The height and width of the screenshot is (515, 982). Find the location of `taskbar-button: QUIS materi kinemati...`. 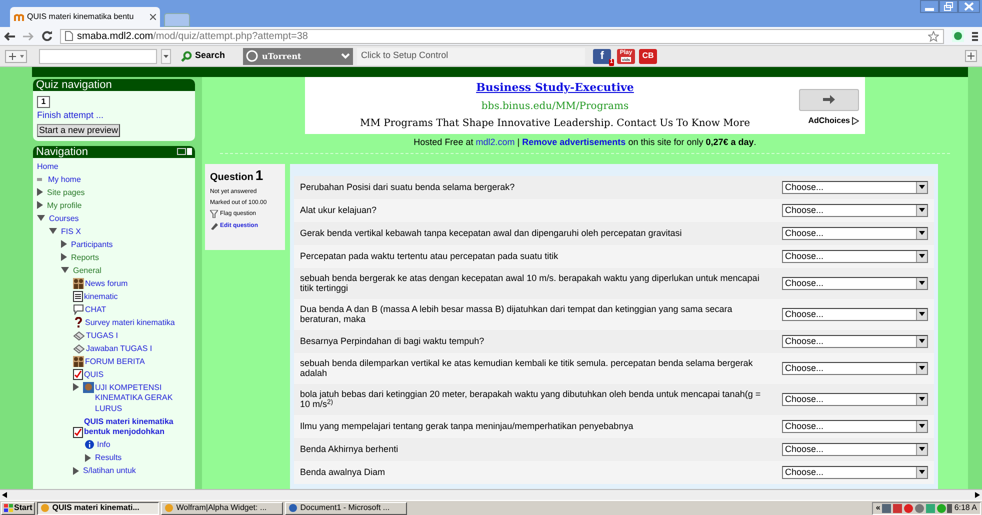

taskbar-button: QUIS materi kinemati... is located at coordinates (98, 508).